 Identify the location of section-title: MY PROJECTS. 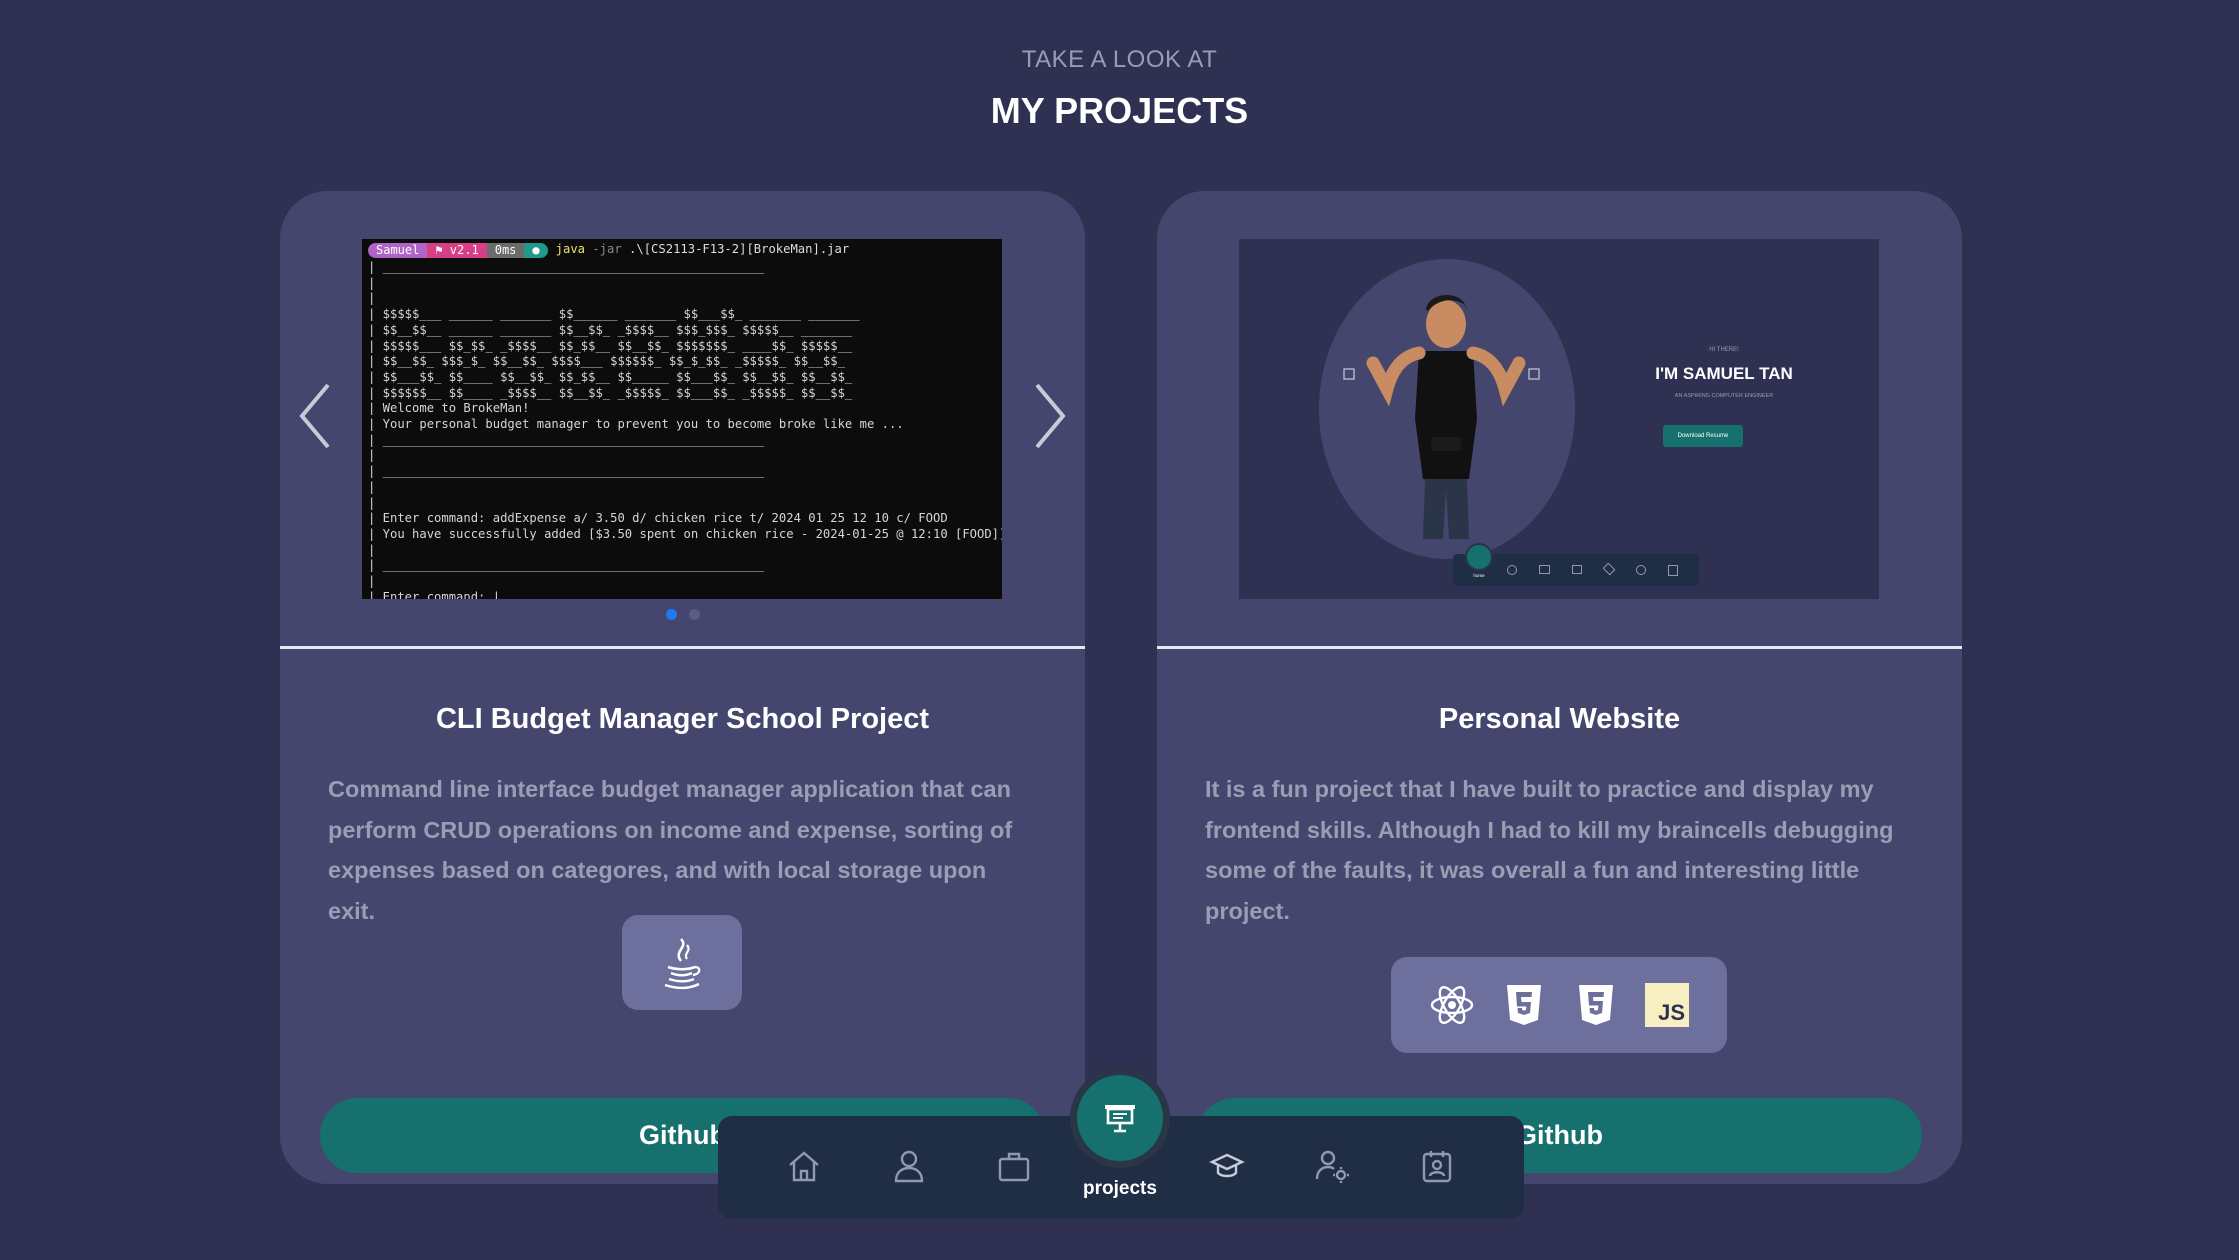
(1119, 110).